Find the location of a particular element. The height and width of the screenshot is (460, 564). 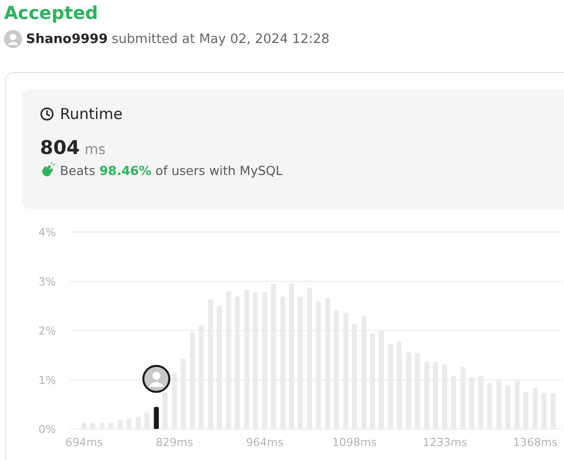

axis-label: 1098ms is located at coordinates (354, 442).